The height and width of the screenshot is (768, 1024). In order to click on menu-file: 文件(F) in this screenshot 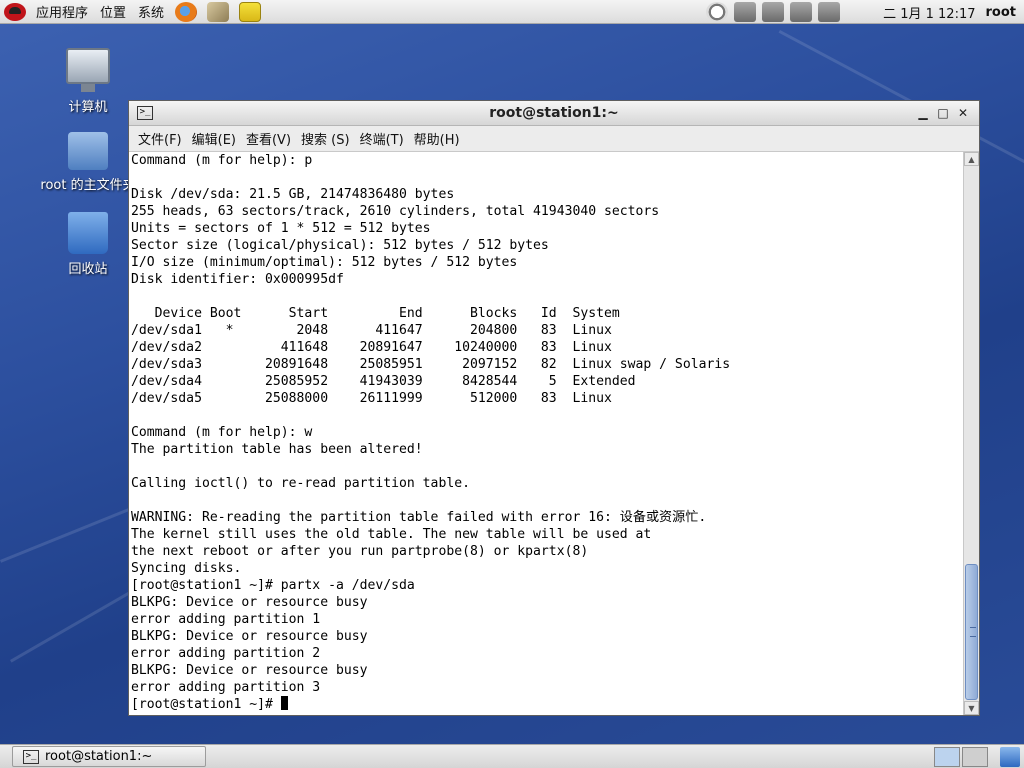, I will do `click(160, 138)`.